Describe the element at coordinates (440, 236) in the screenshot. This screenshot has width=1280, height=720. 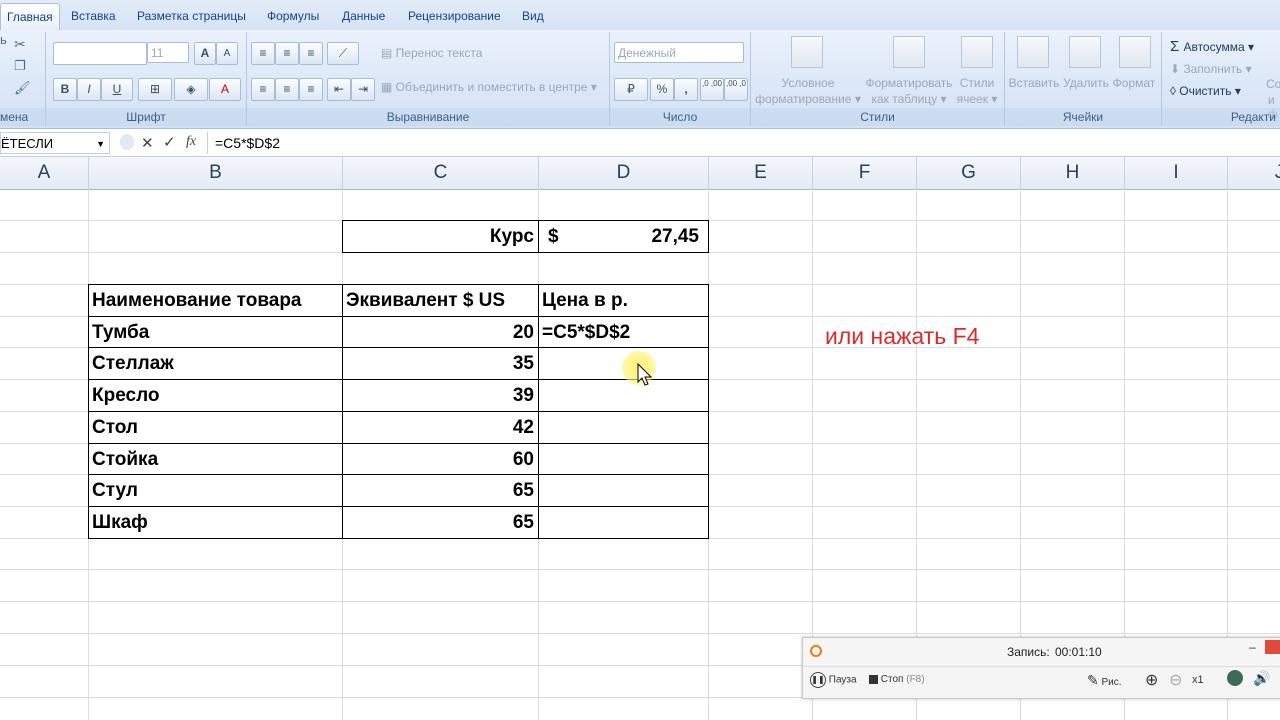
I see `rate-label-cell: Курс` at that location.